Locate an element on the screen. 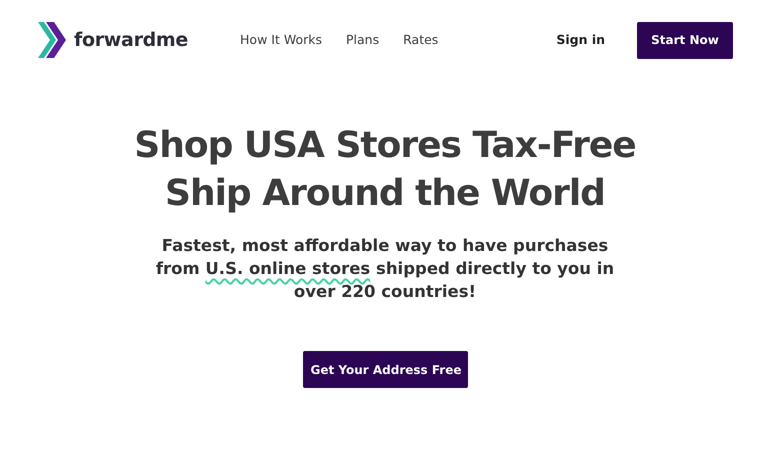  hero-title: Ship Around the World is located at coordinates (385, 194).